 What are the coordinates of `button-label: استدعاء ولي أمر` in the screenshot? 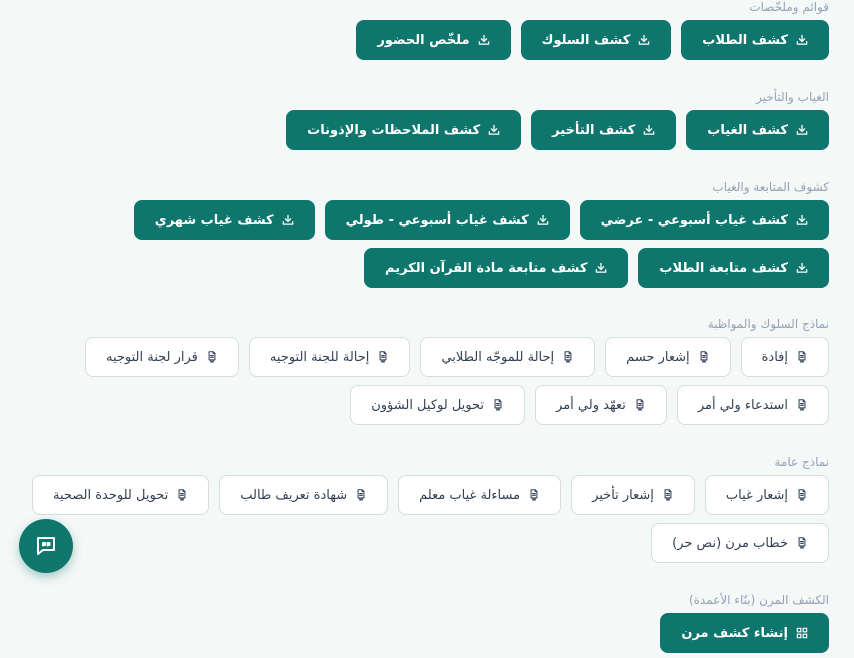 It's located at (742, 405).